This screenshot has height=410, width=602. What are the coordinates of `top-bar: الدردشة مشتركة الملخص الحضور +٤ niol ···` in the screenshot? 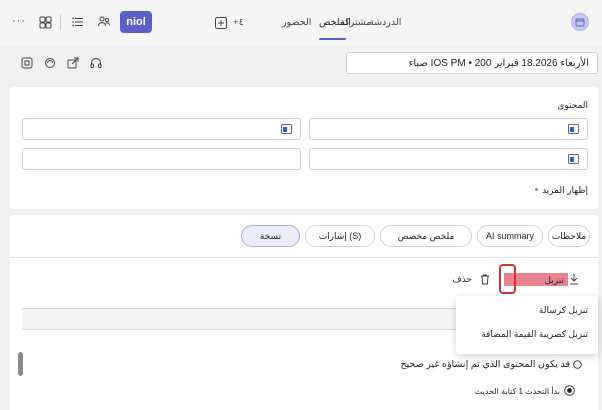 It's located at (301, 23).